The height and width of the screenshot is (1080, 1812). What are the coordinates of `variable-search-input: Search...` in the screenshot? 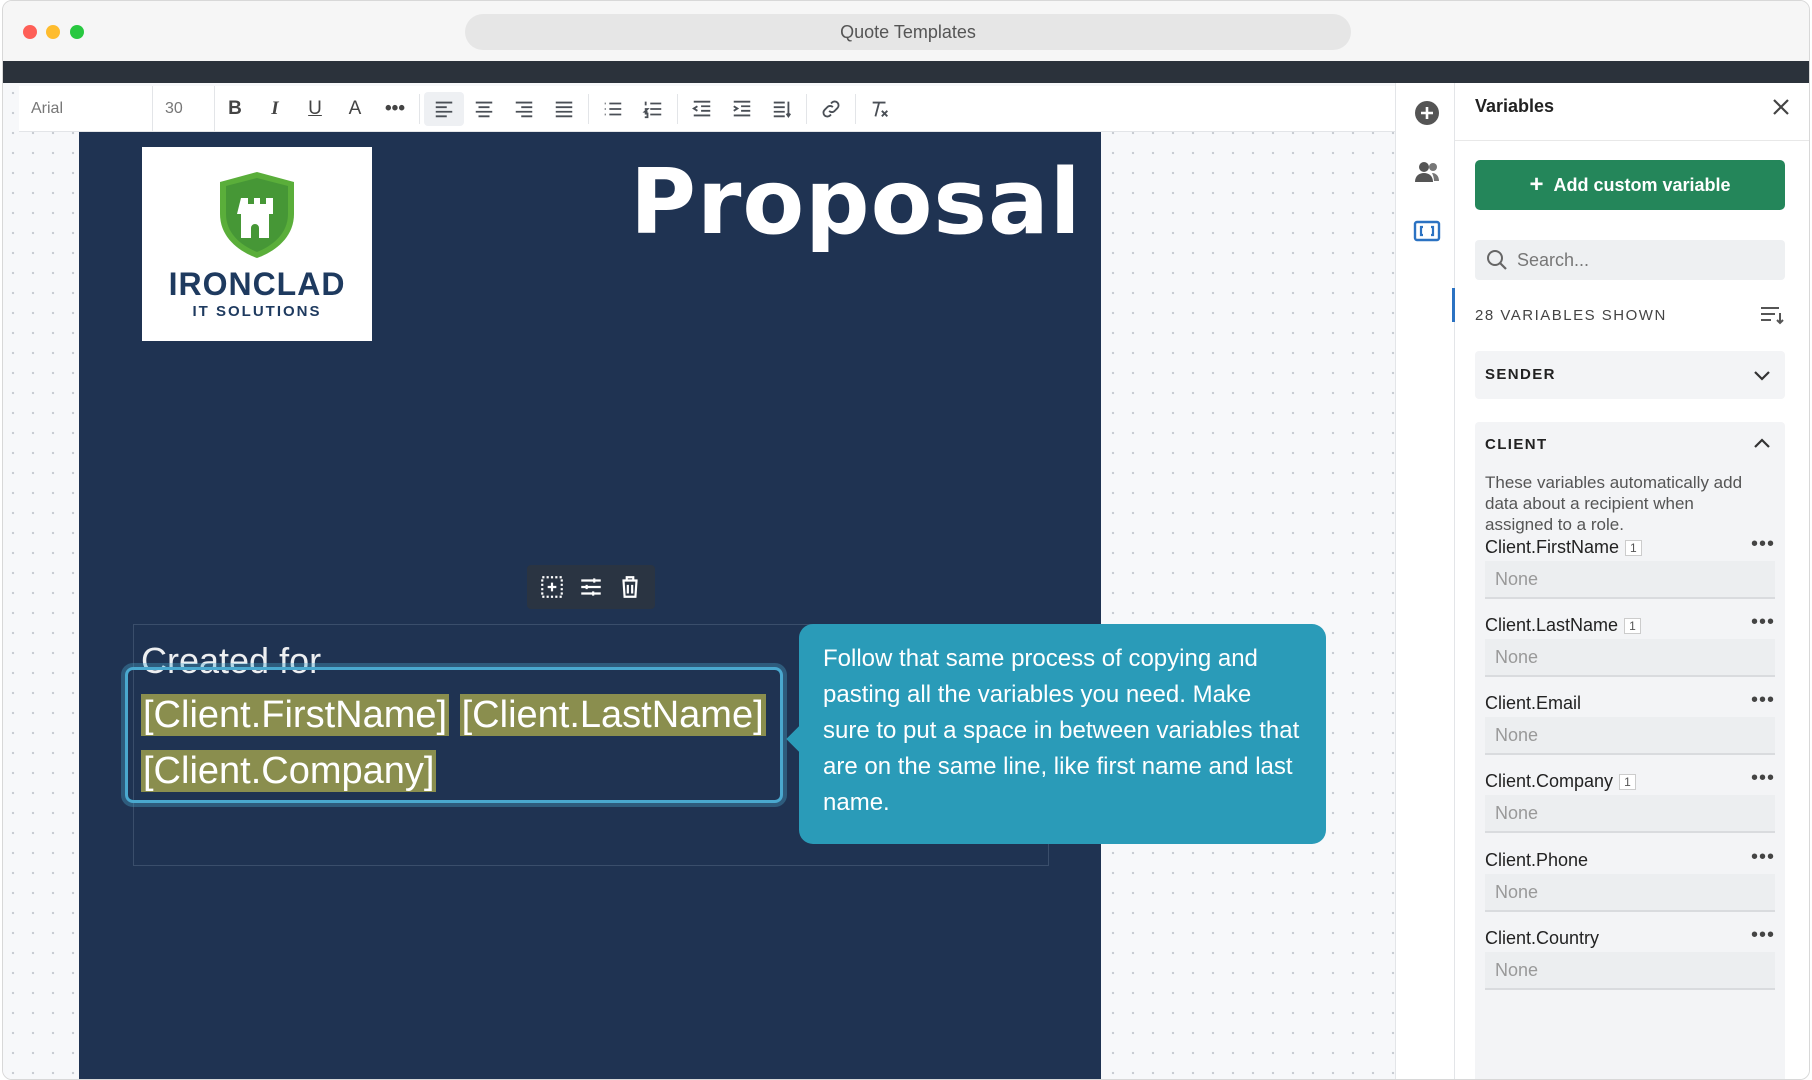 It's located at (1630, 260).